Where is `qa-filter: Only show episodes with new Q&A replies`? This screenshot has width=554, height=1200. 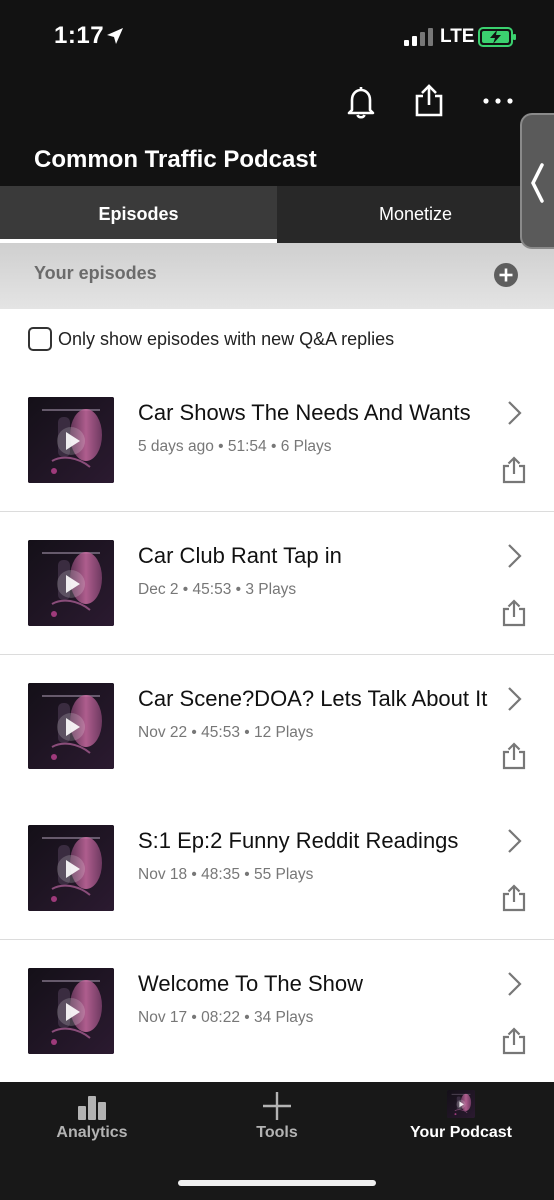 qa-filter: Only show episodes with new Q&A replies is located at coordinates (211, 339).